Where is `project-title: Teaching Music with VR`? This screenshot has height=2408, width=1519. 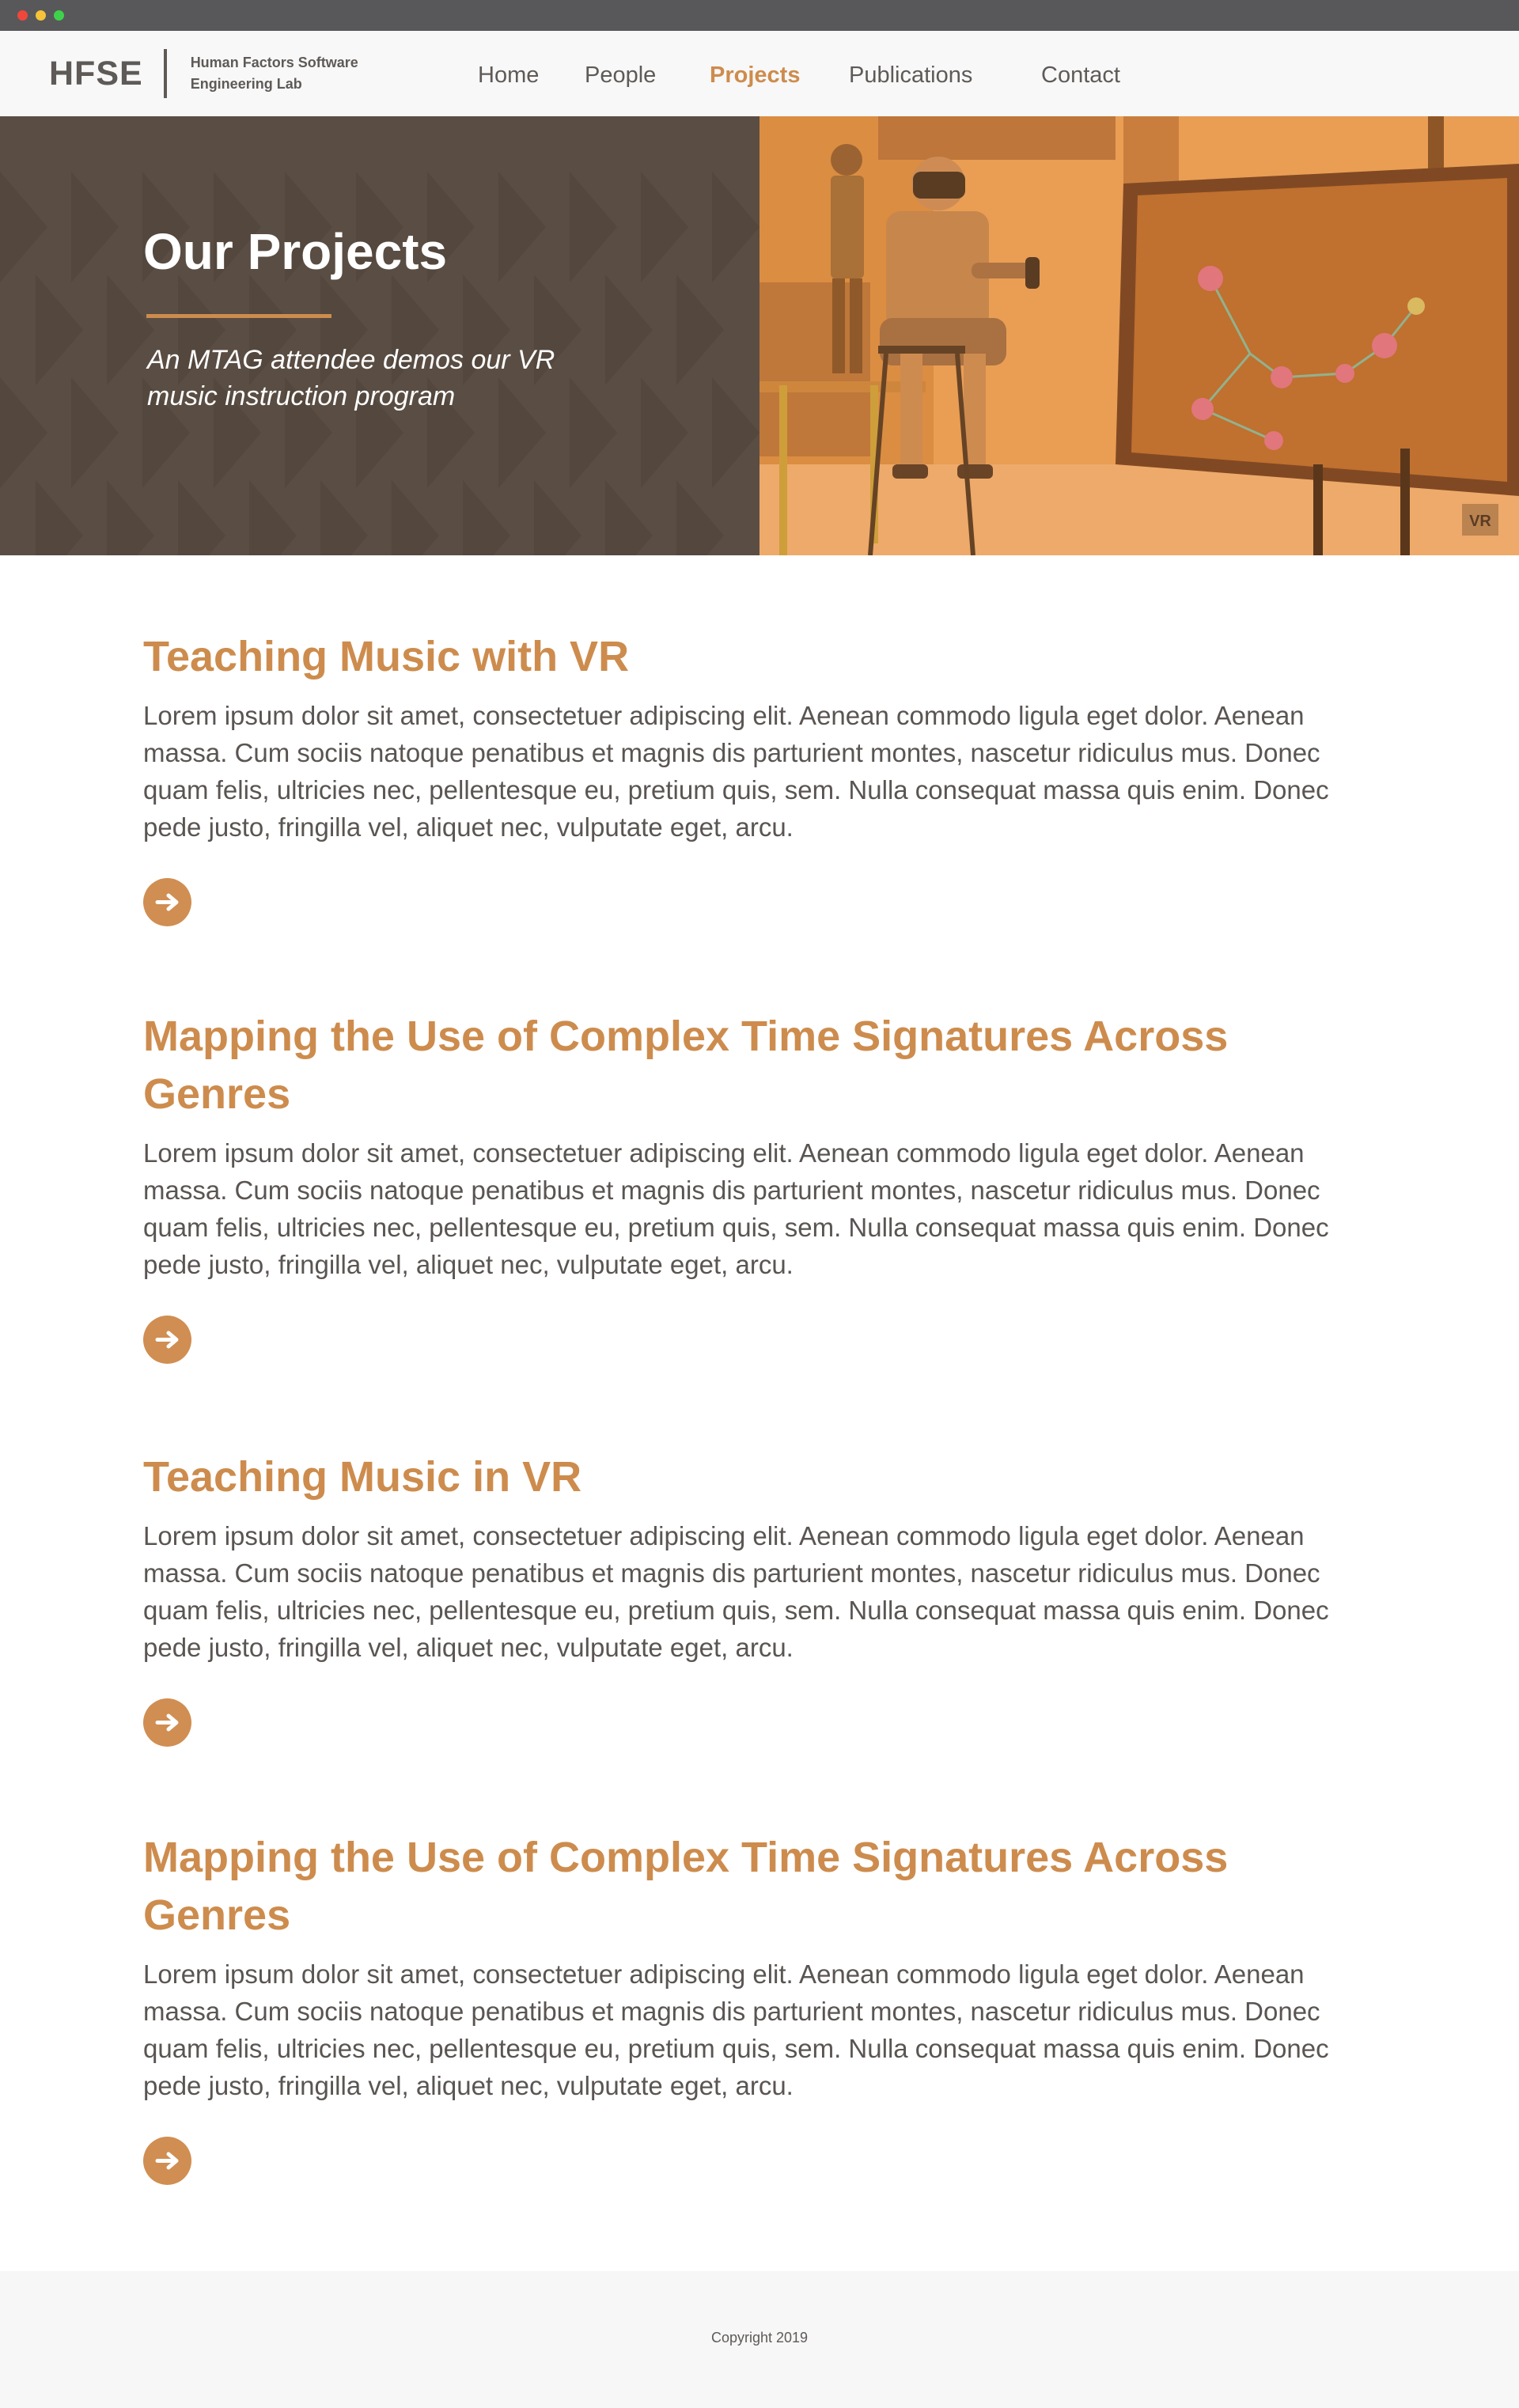
project-title: Teaching Music with VR is located at coordinates (744, 657).